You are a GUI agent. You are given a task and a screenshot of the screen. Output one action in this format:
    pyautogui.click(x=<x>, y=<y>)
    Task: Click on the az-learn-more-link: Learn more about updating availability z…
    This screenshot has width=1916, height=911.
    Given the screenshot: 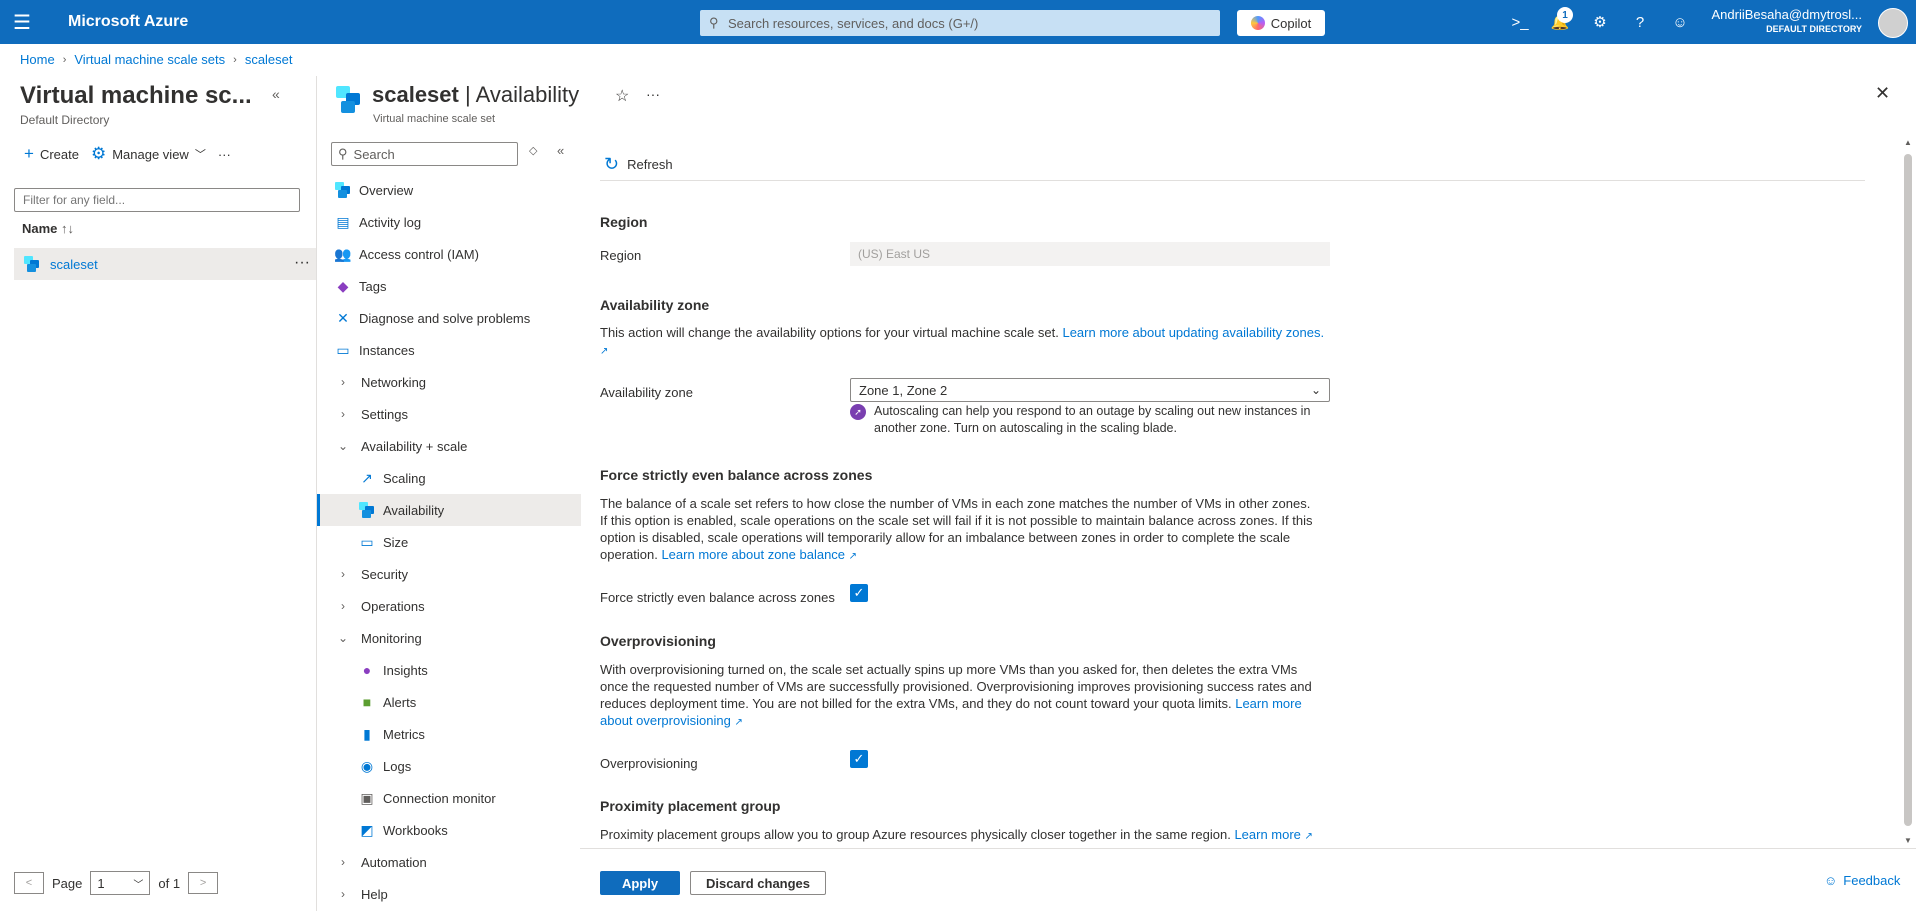 What is the action you would take?
    pyautogui.click(x=1193, y=332)
    